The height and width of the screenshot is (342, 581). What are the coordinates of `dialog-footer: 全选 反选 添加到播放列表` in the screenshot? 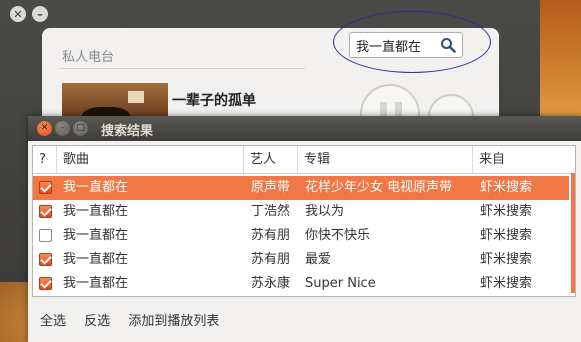 It's located at (136, 319).